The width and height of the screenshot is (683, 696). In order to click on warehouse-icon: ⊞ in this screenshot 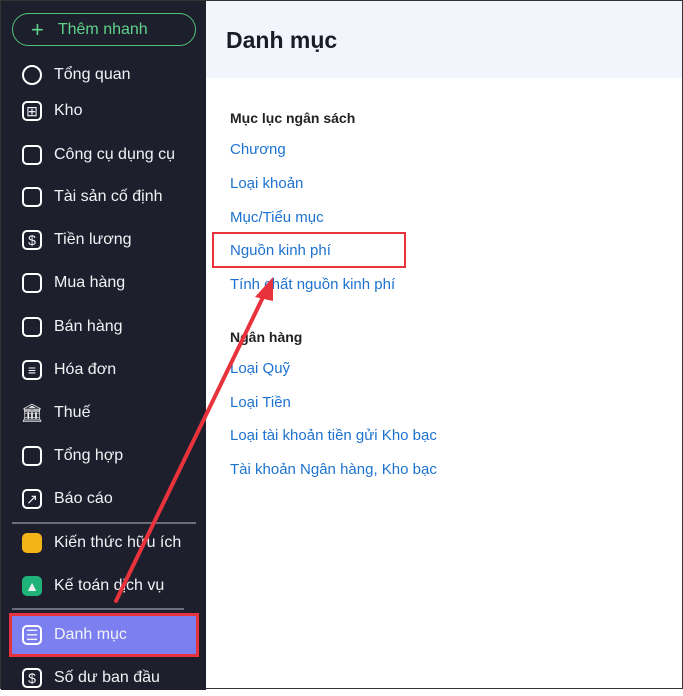, I will do `click(32, 111)`.